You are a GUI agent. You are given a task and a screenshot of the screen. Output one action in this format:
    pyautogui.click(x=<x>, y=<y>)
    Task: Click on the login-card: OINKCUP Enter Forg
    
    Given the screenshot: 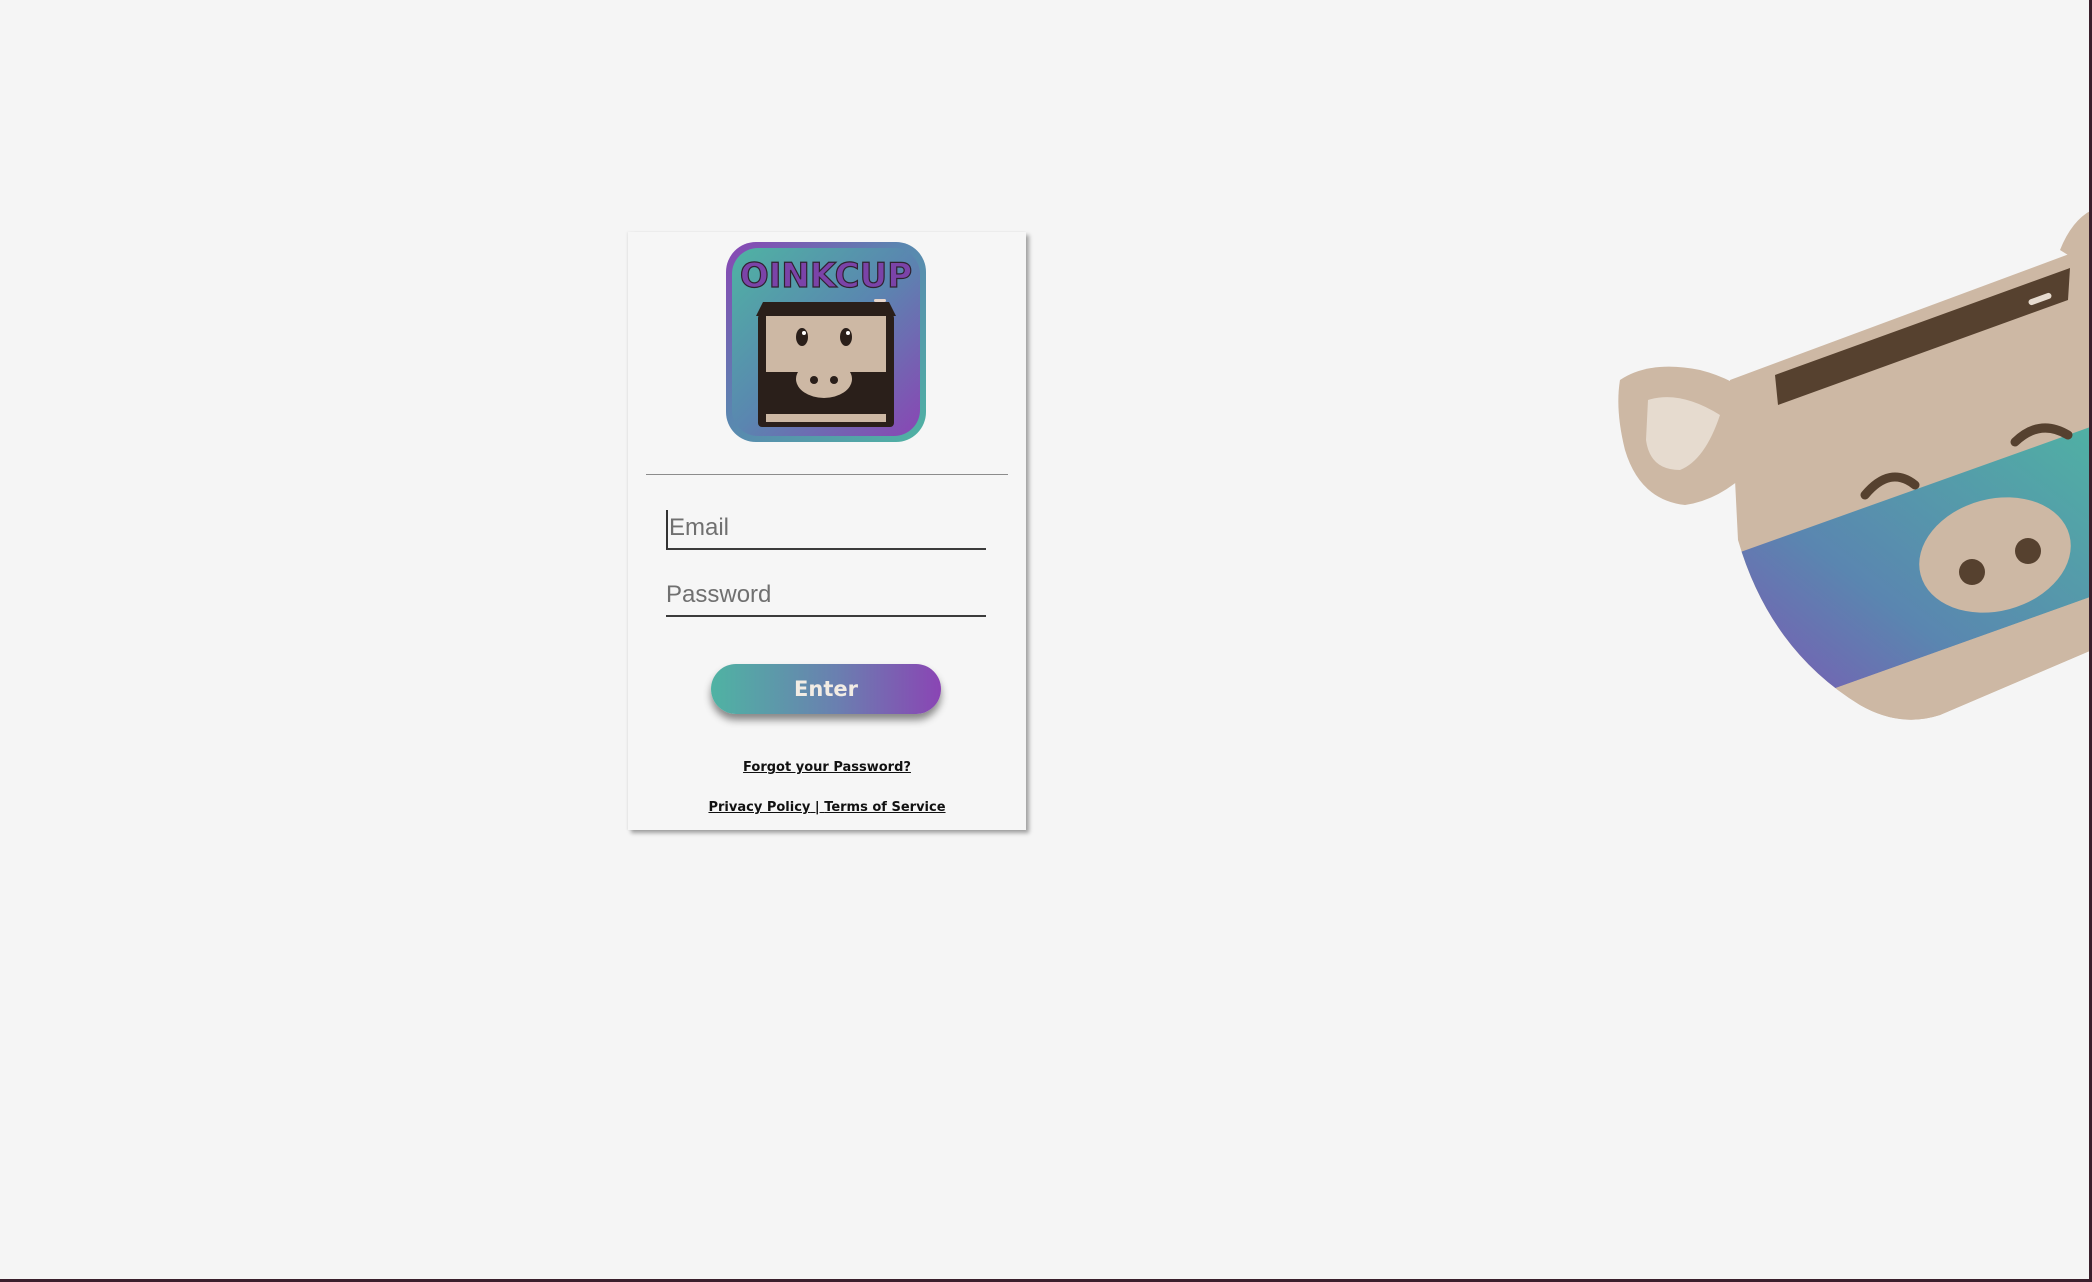 What is the action you would take?
    pyautogui.click(x=827, y=531)
    